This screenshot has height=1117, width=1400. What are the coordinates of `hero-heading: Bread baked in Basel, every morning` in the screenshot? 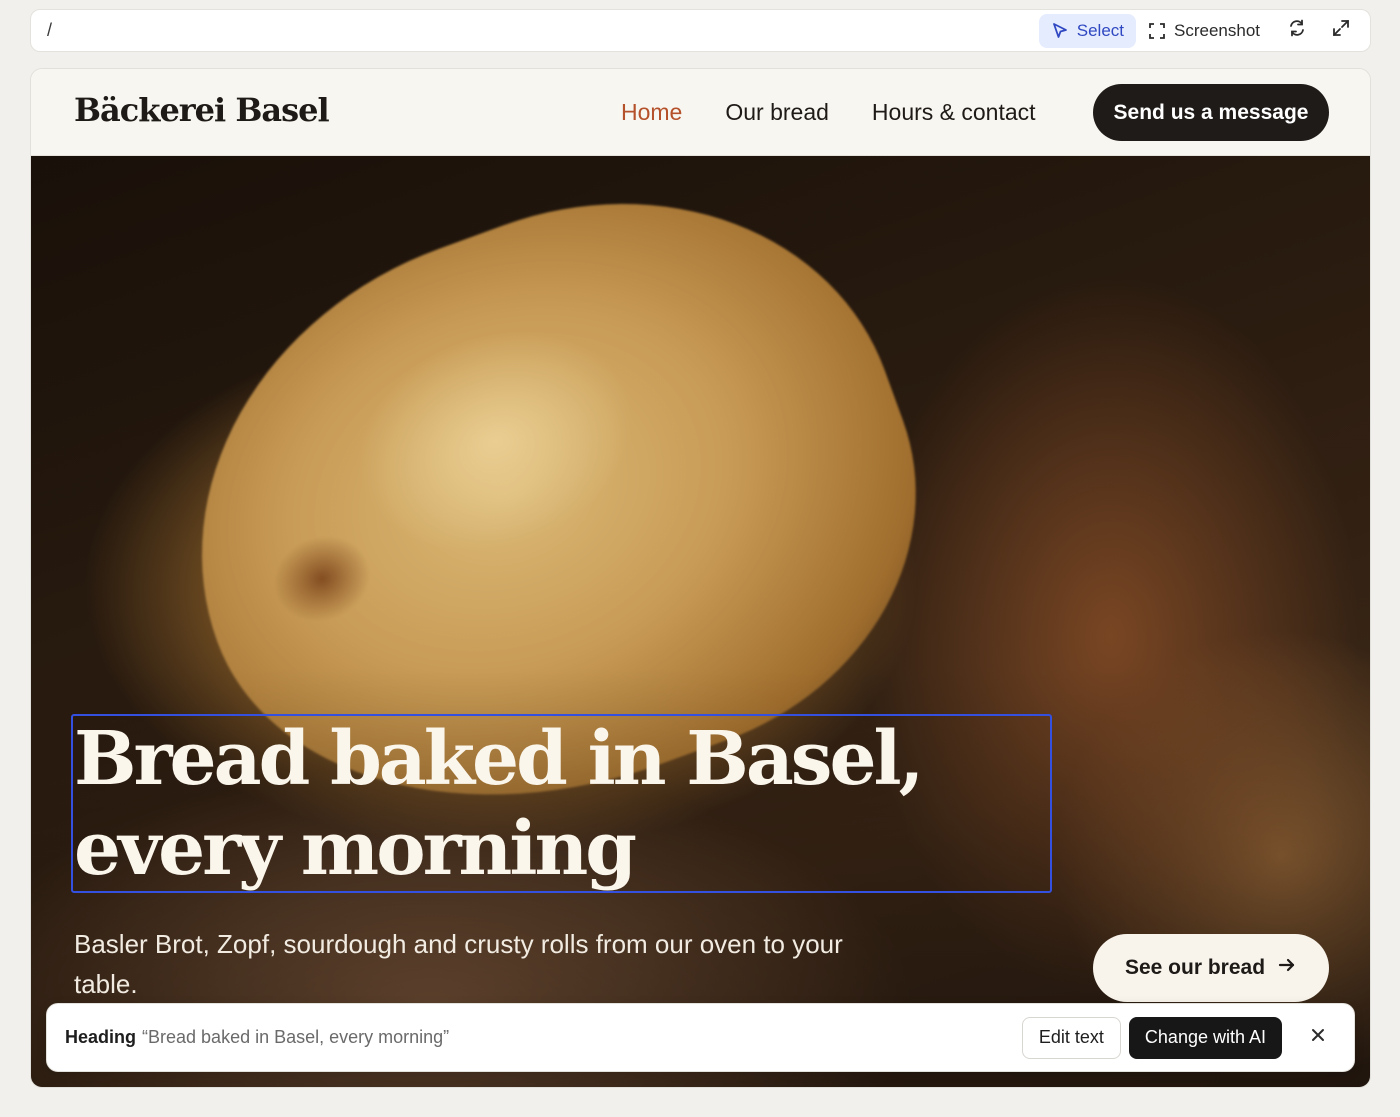 It's located at (524, 804).